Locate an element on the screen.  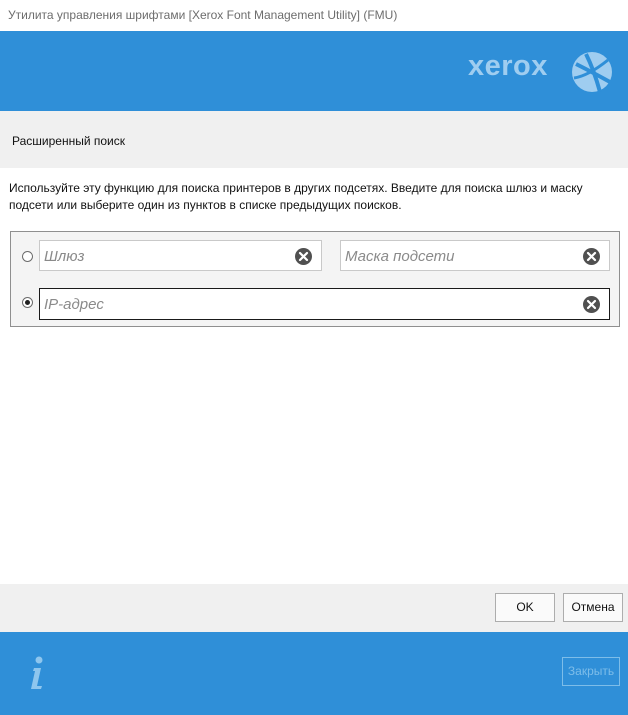
search-panel is located at coordinates (315, 279).